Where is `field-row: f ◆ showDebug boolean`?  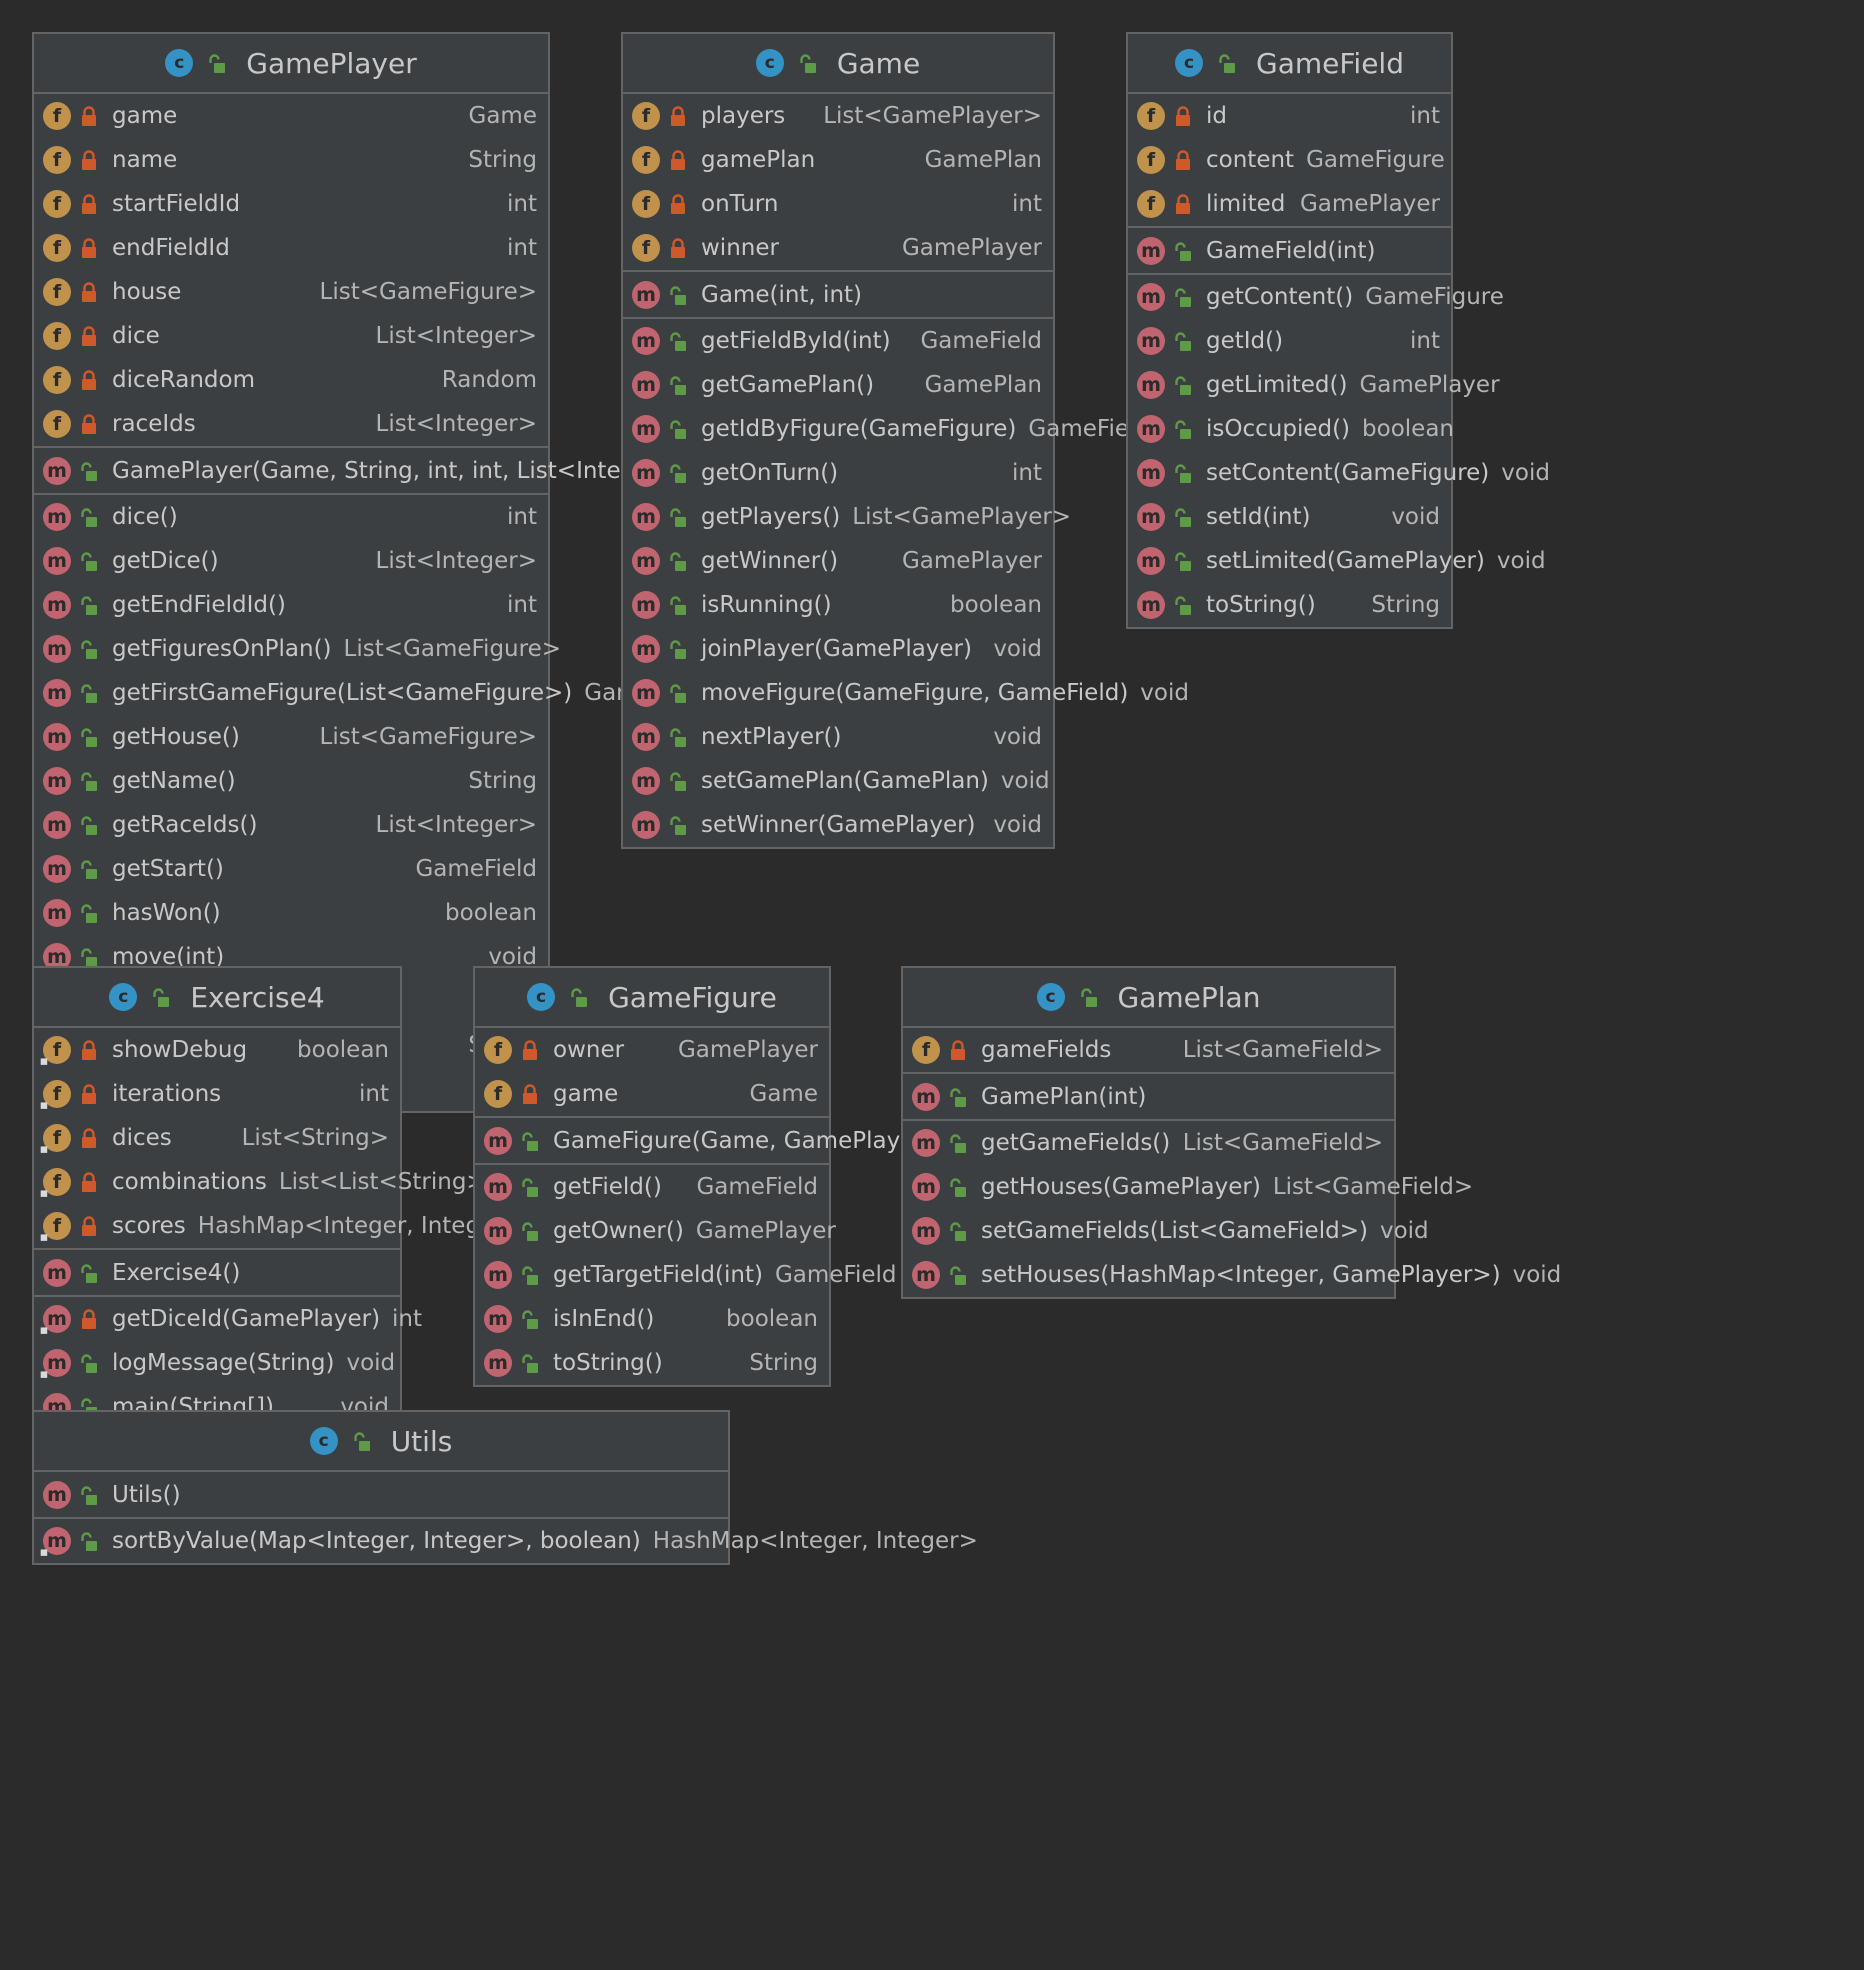
field-row: f ◆ showDebug boolean is located at coordinates (217, 1050).